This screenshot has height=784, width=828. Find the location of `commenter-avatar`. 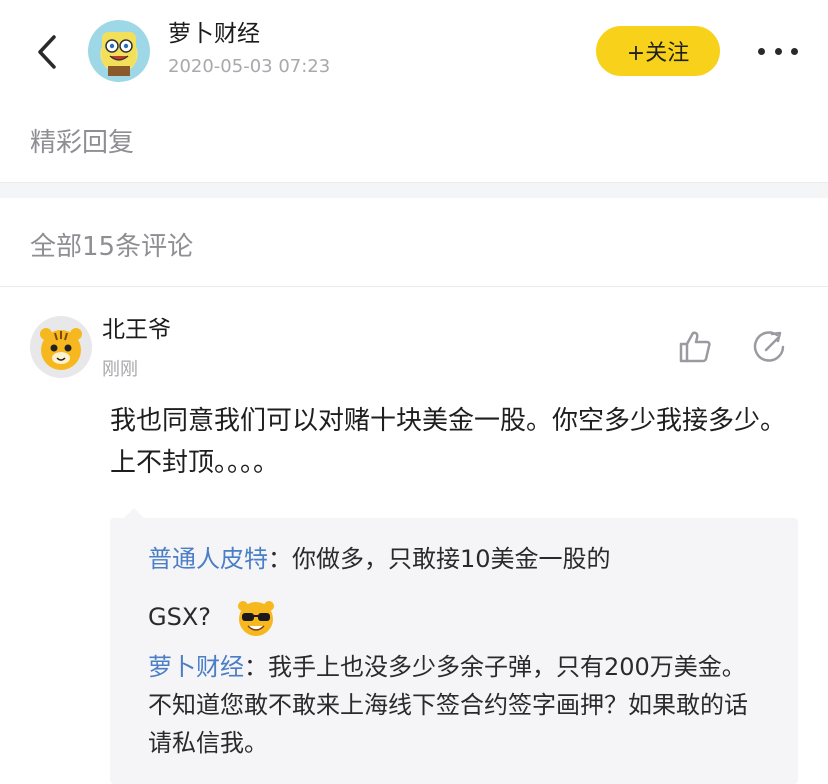

commenter-avatar is located at coordinates (61, 347).